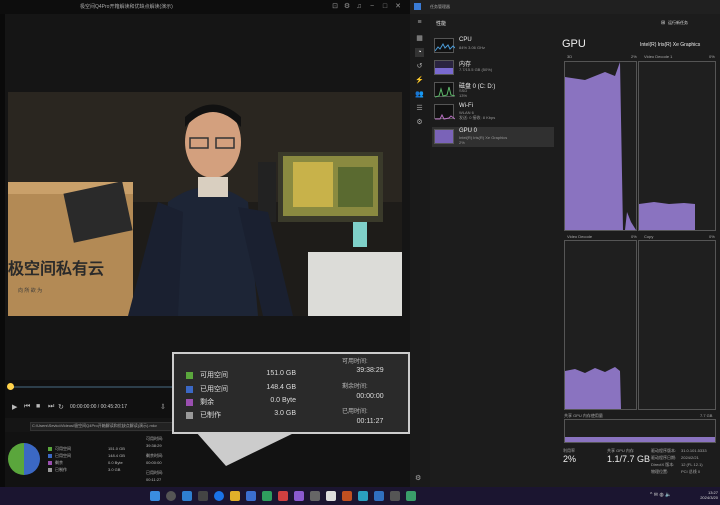  What do you see at coordinates (690, 457) in the screenshot?
I see `date-value: 2024/2/21` at bounding box center [690, 457].